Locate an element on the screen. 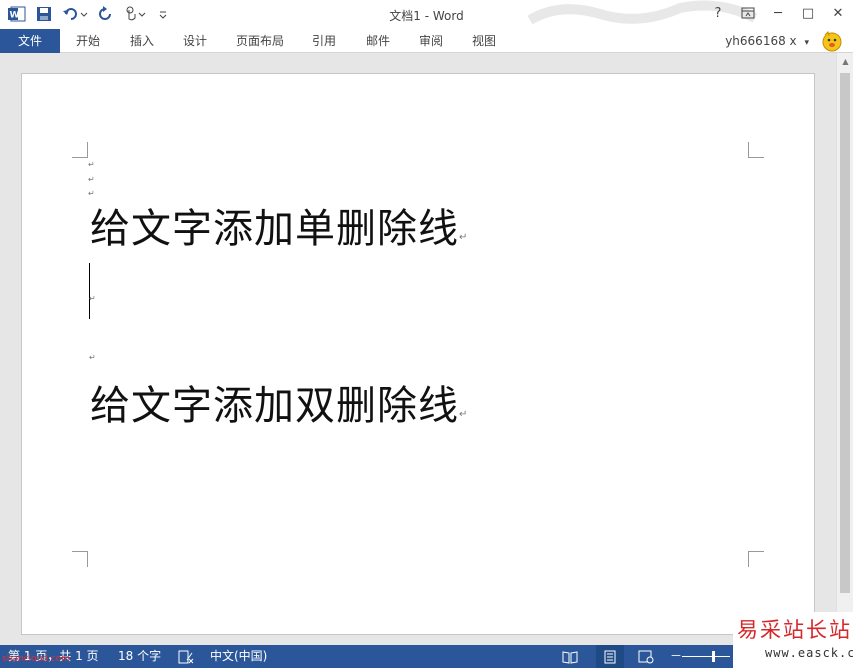 The width and height of the screenshot is (853, 668). tab-references: 引用 is located at coordinates (324, 41).